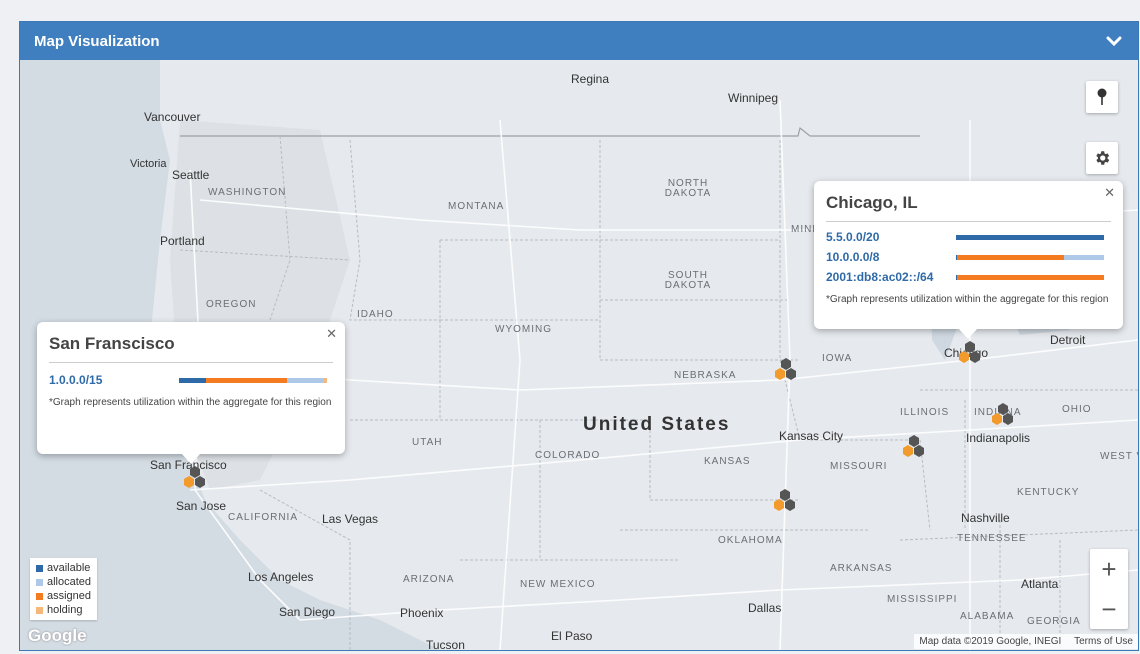  Describe the element at coordinates (350, 519) in the screenshot. I see `city-label: Las Vegas` at that location.